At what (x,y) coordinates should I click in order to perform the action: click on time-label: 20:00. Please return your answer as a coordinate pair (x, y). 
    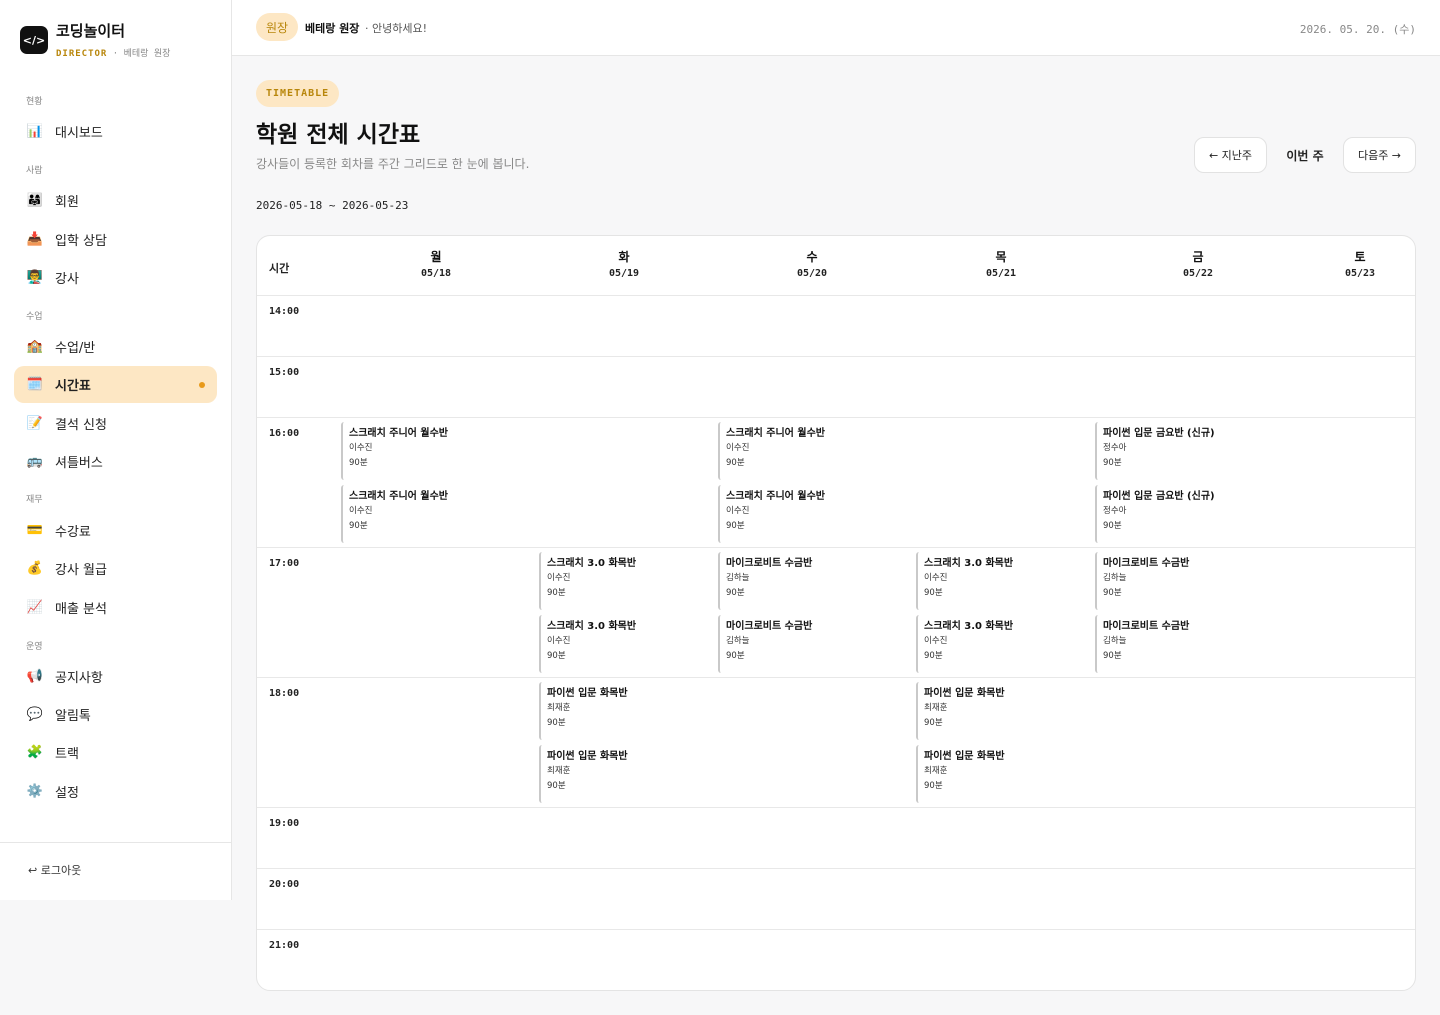
    Looking at the image, I should click on (284, 884).